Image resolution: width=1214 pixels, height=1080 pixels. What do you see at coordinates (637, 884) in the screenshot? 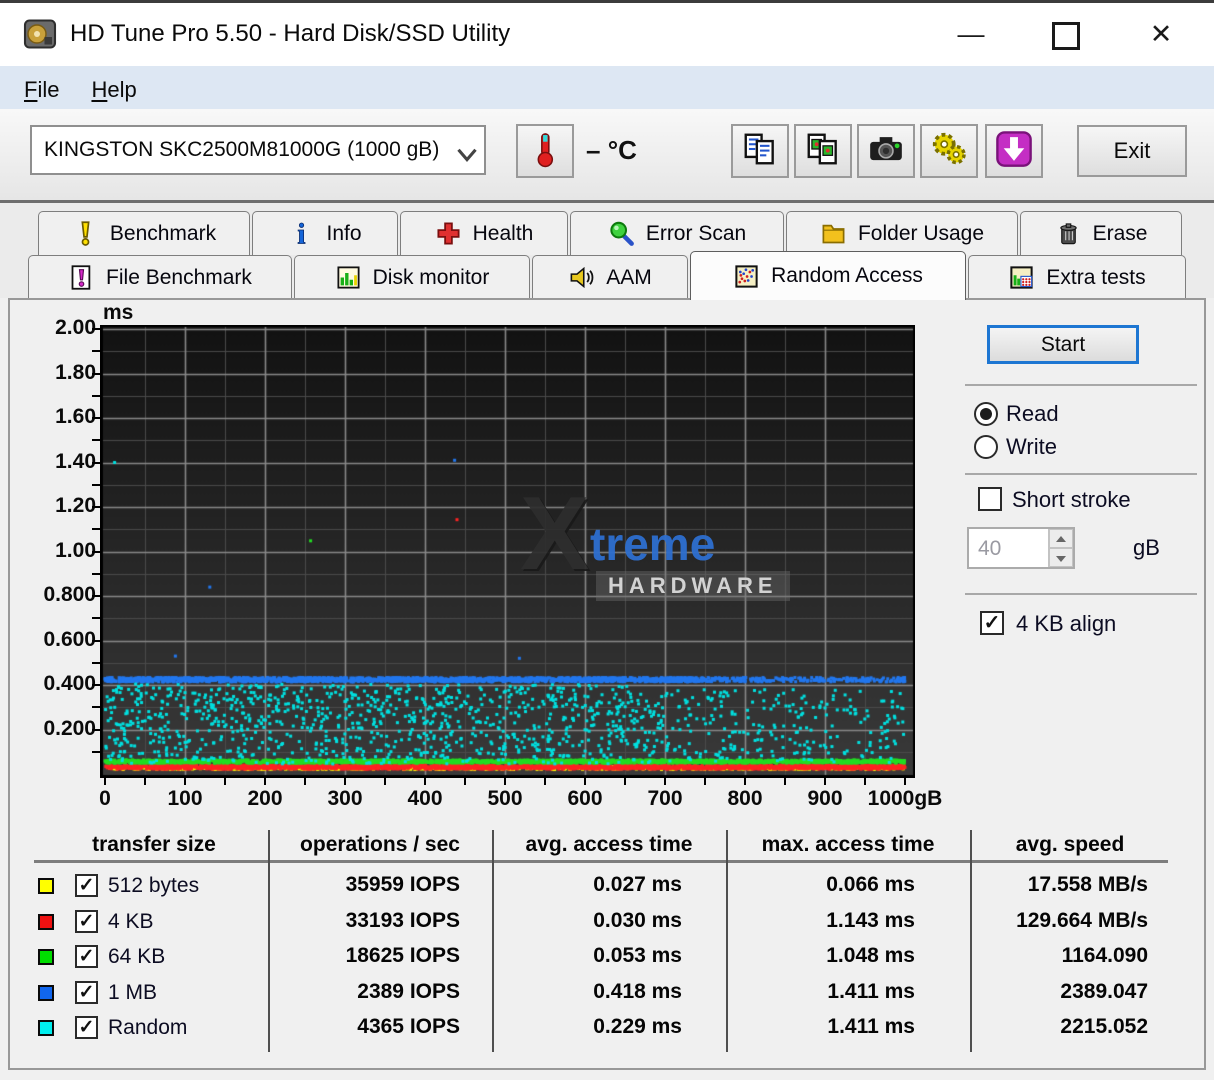
I see `avg-access-value: 0.027 ms` at bounding box center [637, 884].